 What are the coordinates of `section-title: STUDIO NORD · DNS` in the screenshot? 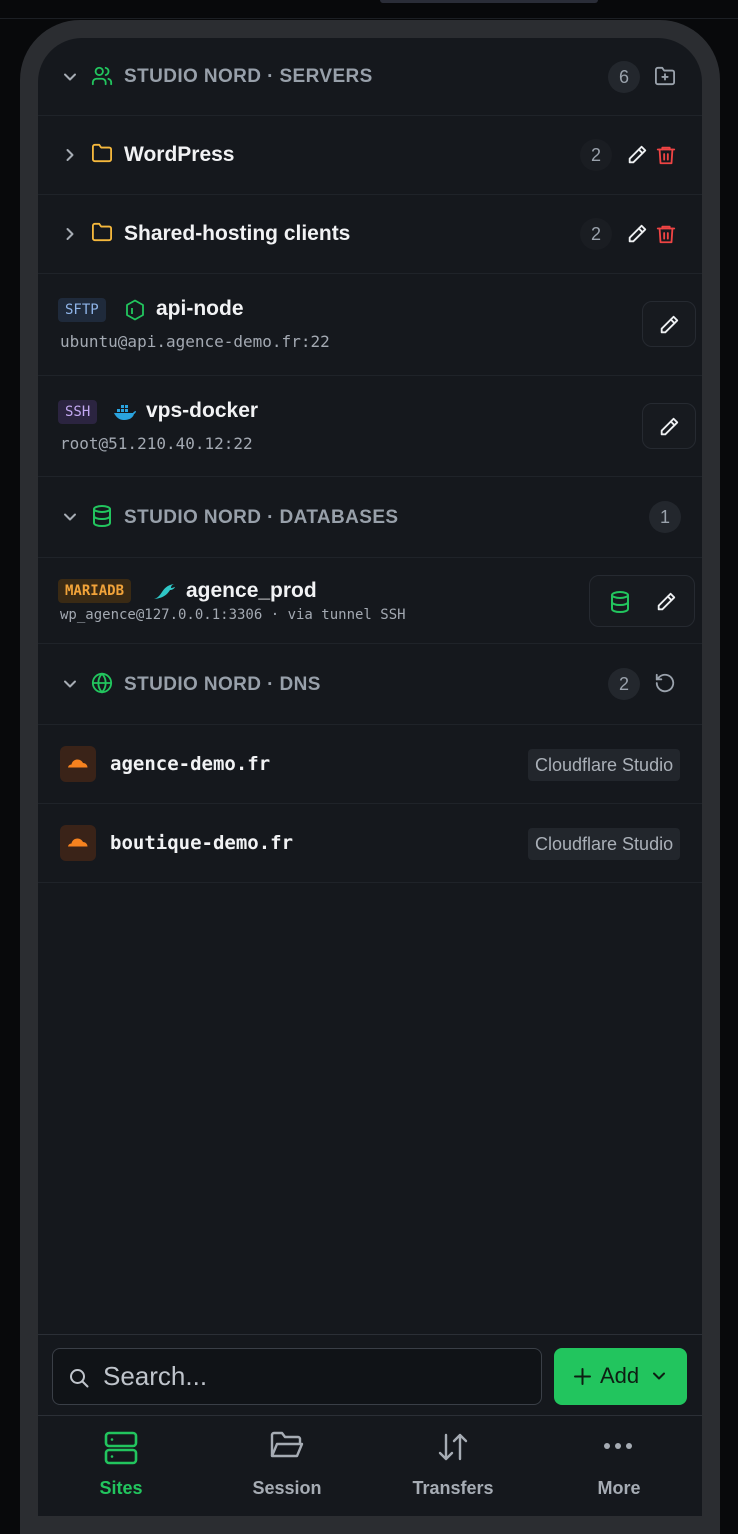 It's located at (222, 684).